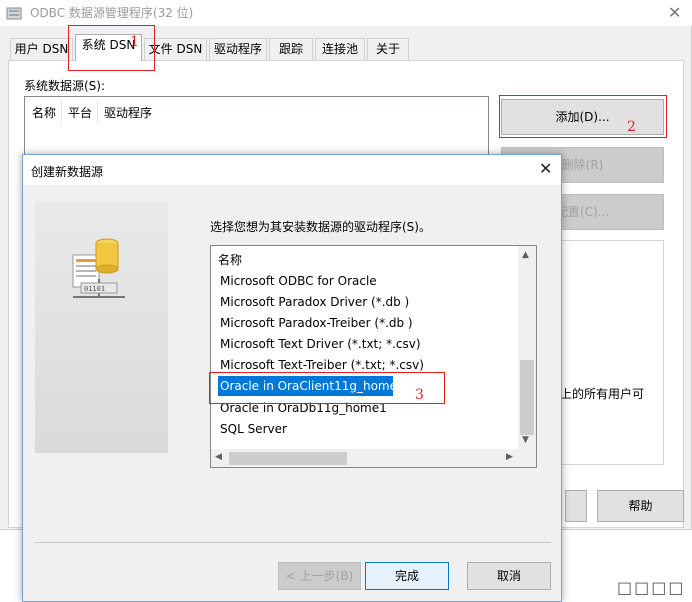 This screenshot has height=602, width=692. I want to click on svg-text: 01101, so click(94, 289).